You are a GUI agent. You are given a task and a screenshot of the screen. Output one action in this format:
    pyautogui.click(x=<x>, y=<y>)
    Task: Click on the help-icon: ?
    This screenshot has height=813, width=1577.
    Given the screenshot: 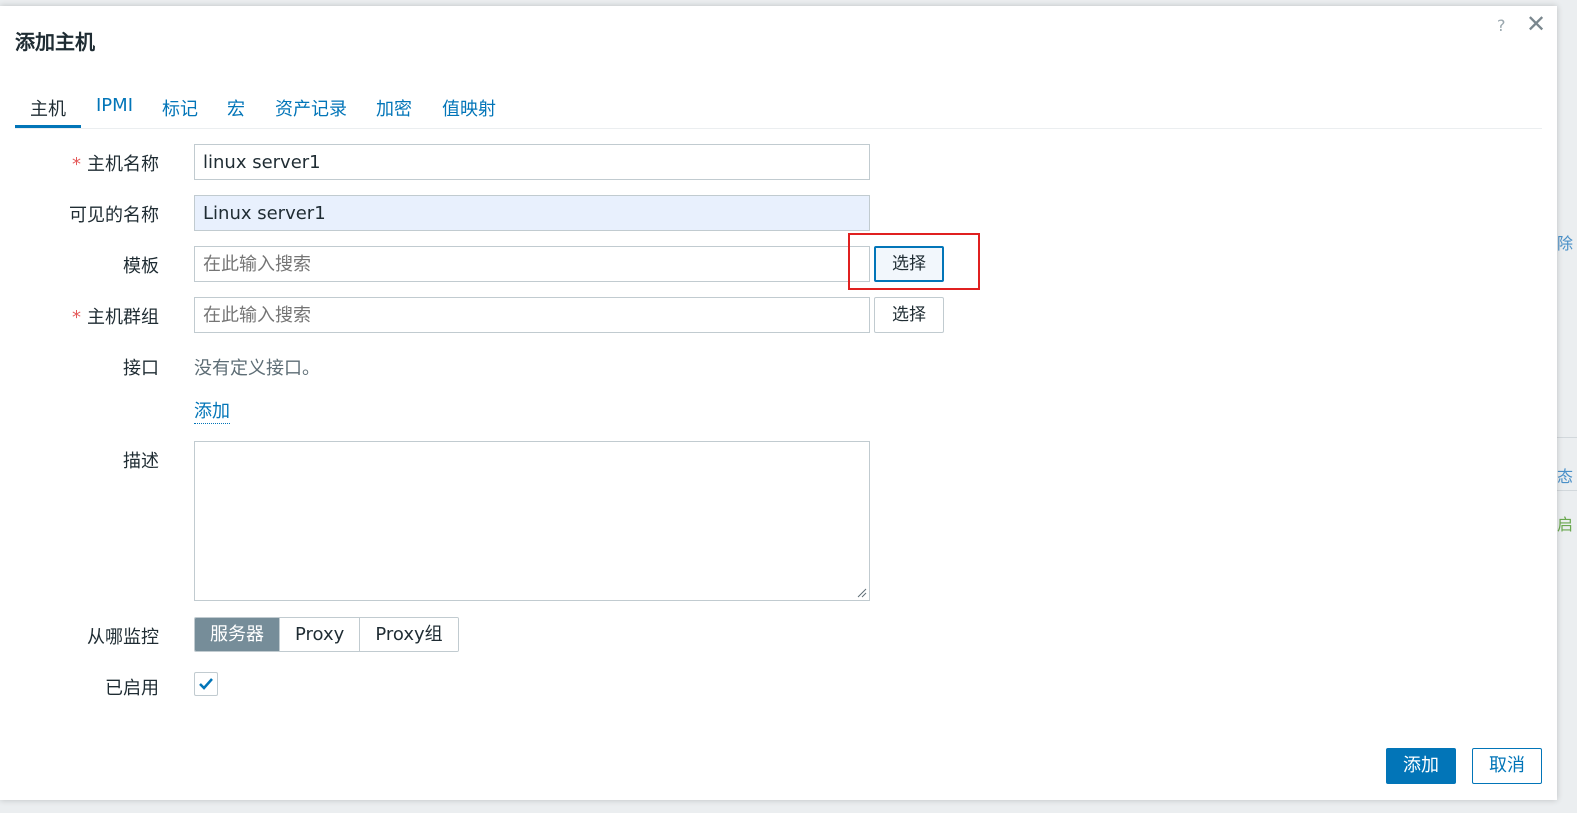 What is the action you would take?
    pyautogui.click(x=1501, y=25)
    